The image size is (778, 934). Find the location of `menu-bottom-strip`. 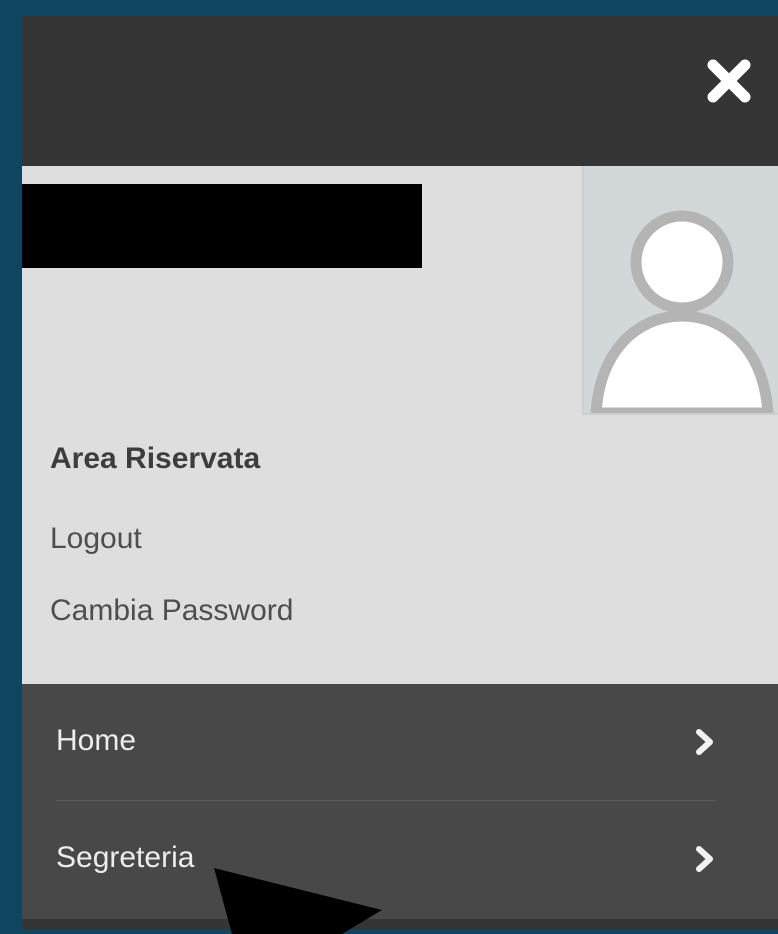

menu-bottom-strip is located at coordinates (400, 924).